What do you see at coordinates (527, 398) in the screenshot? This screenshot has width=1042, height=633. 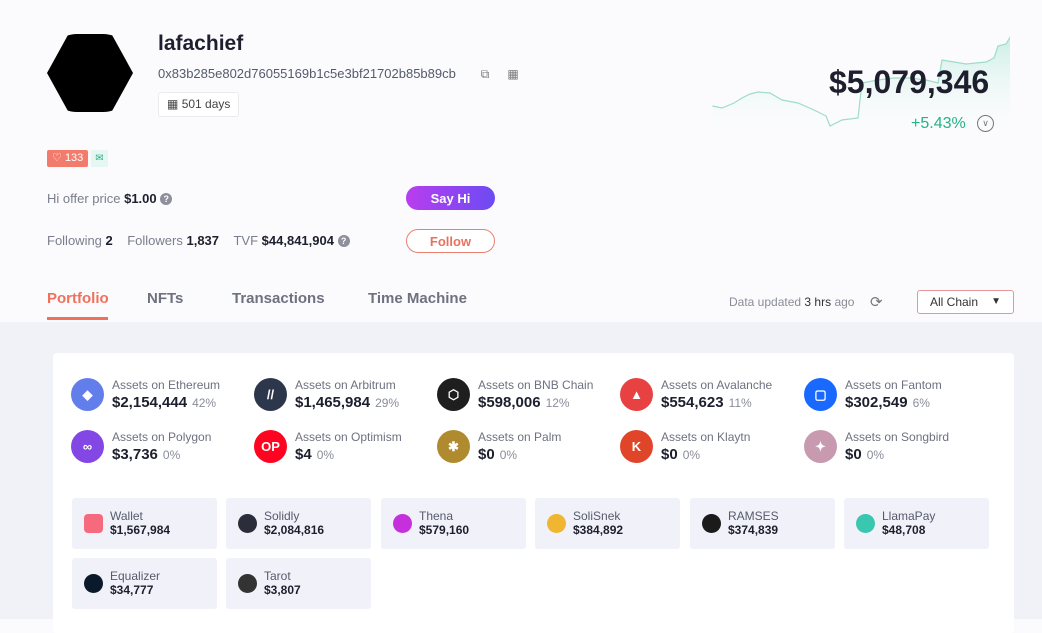 I see `chain-bnb: ⬡ Assets on BNB Chain $598,006 12%` at bounding box center [527, 398].